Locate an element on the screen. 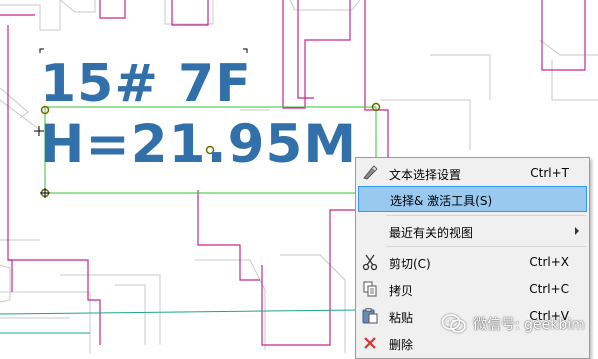 The height and width of the screenshot is (359, 598). menu-item-copy: 拷贝 Ctrl+C is located at coordinates (472, 289).